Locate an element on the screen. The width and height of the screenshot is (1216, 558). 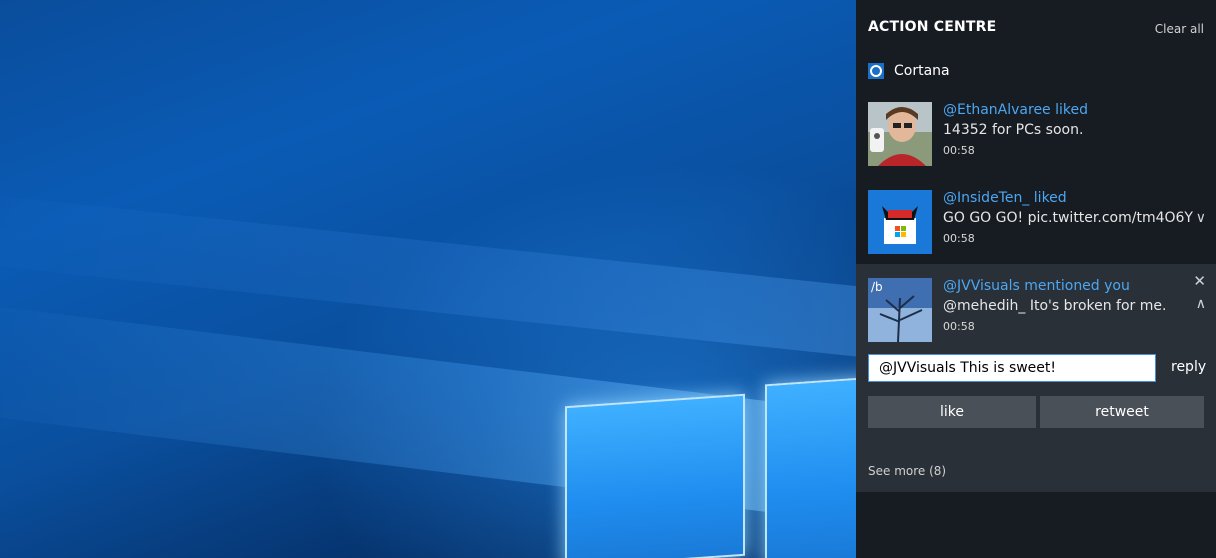
svg-text: /b is located at coordinates (877, 287).